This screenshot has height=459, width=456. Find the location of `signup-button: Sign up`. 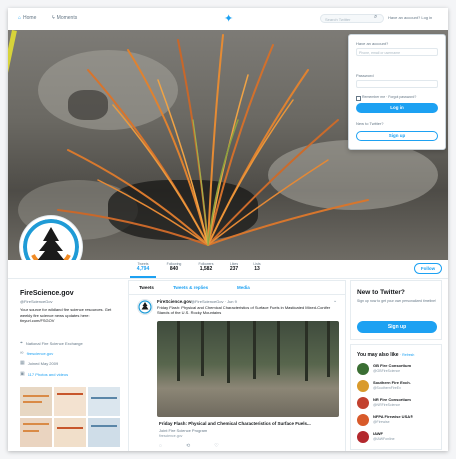

signup-button: Sign up is located at coordinates (397, 327).